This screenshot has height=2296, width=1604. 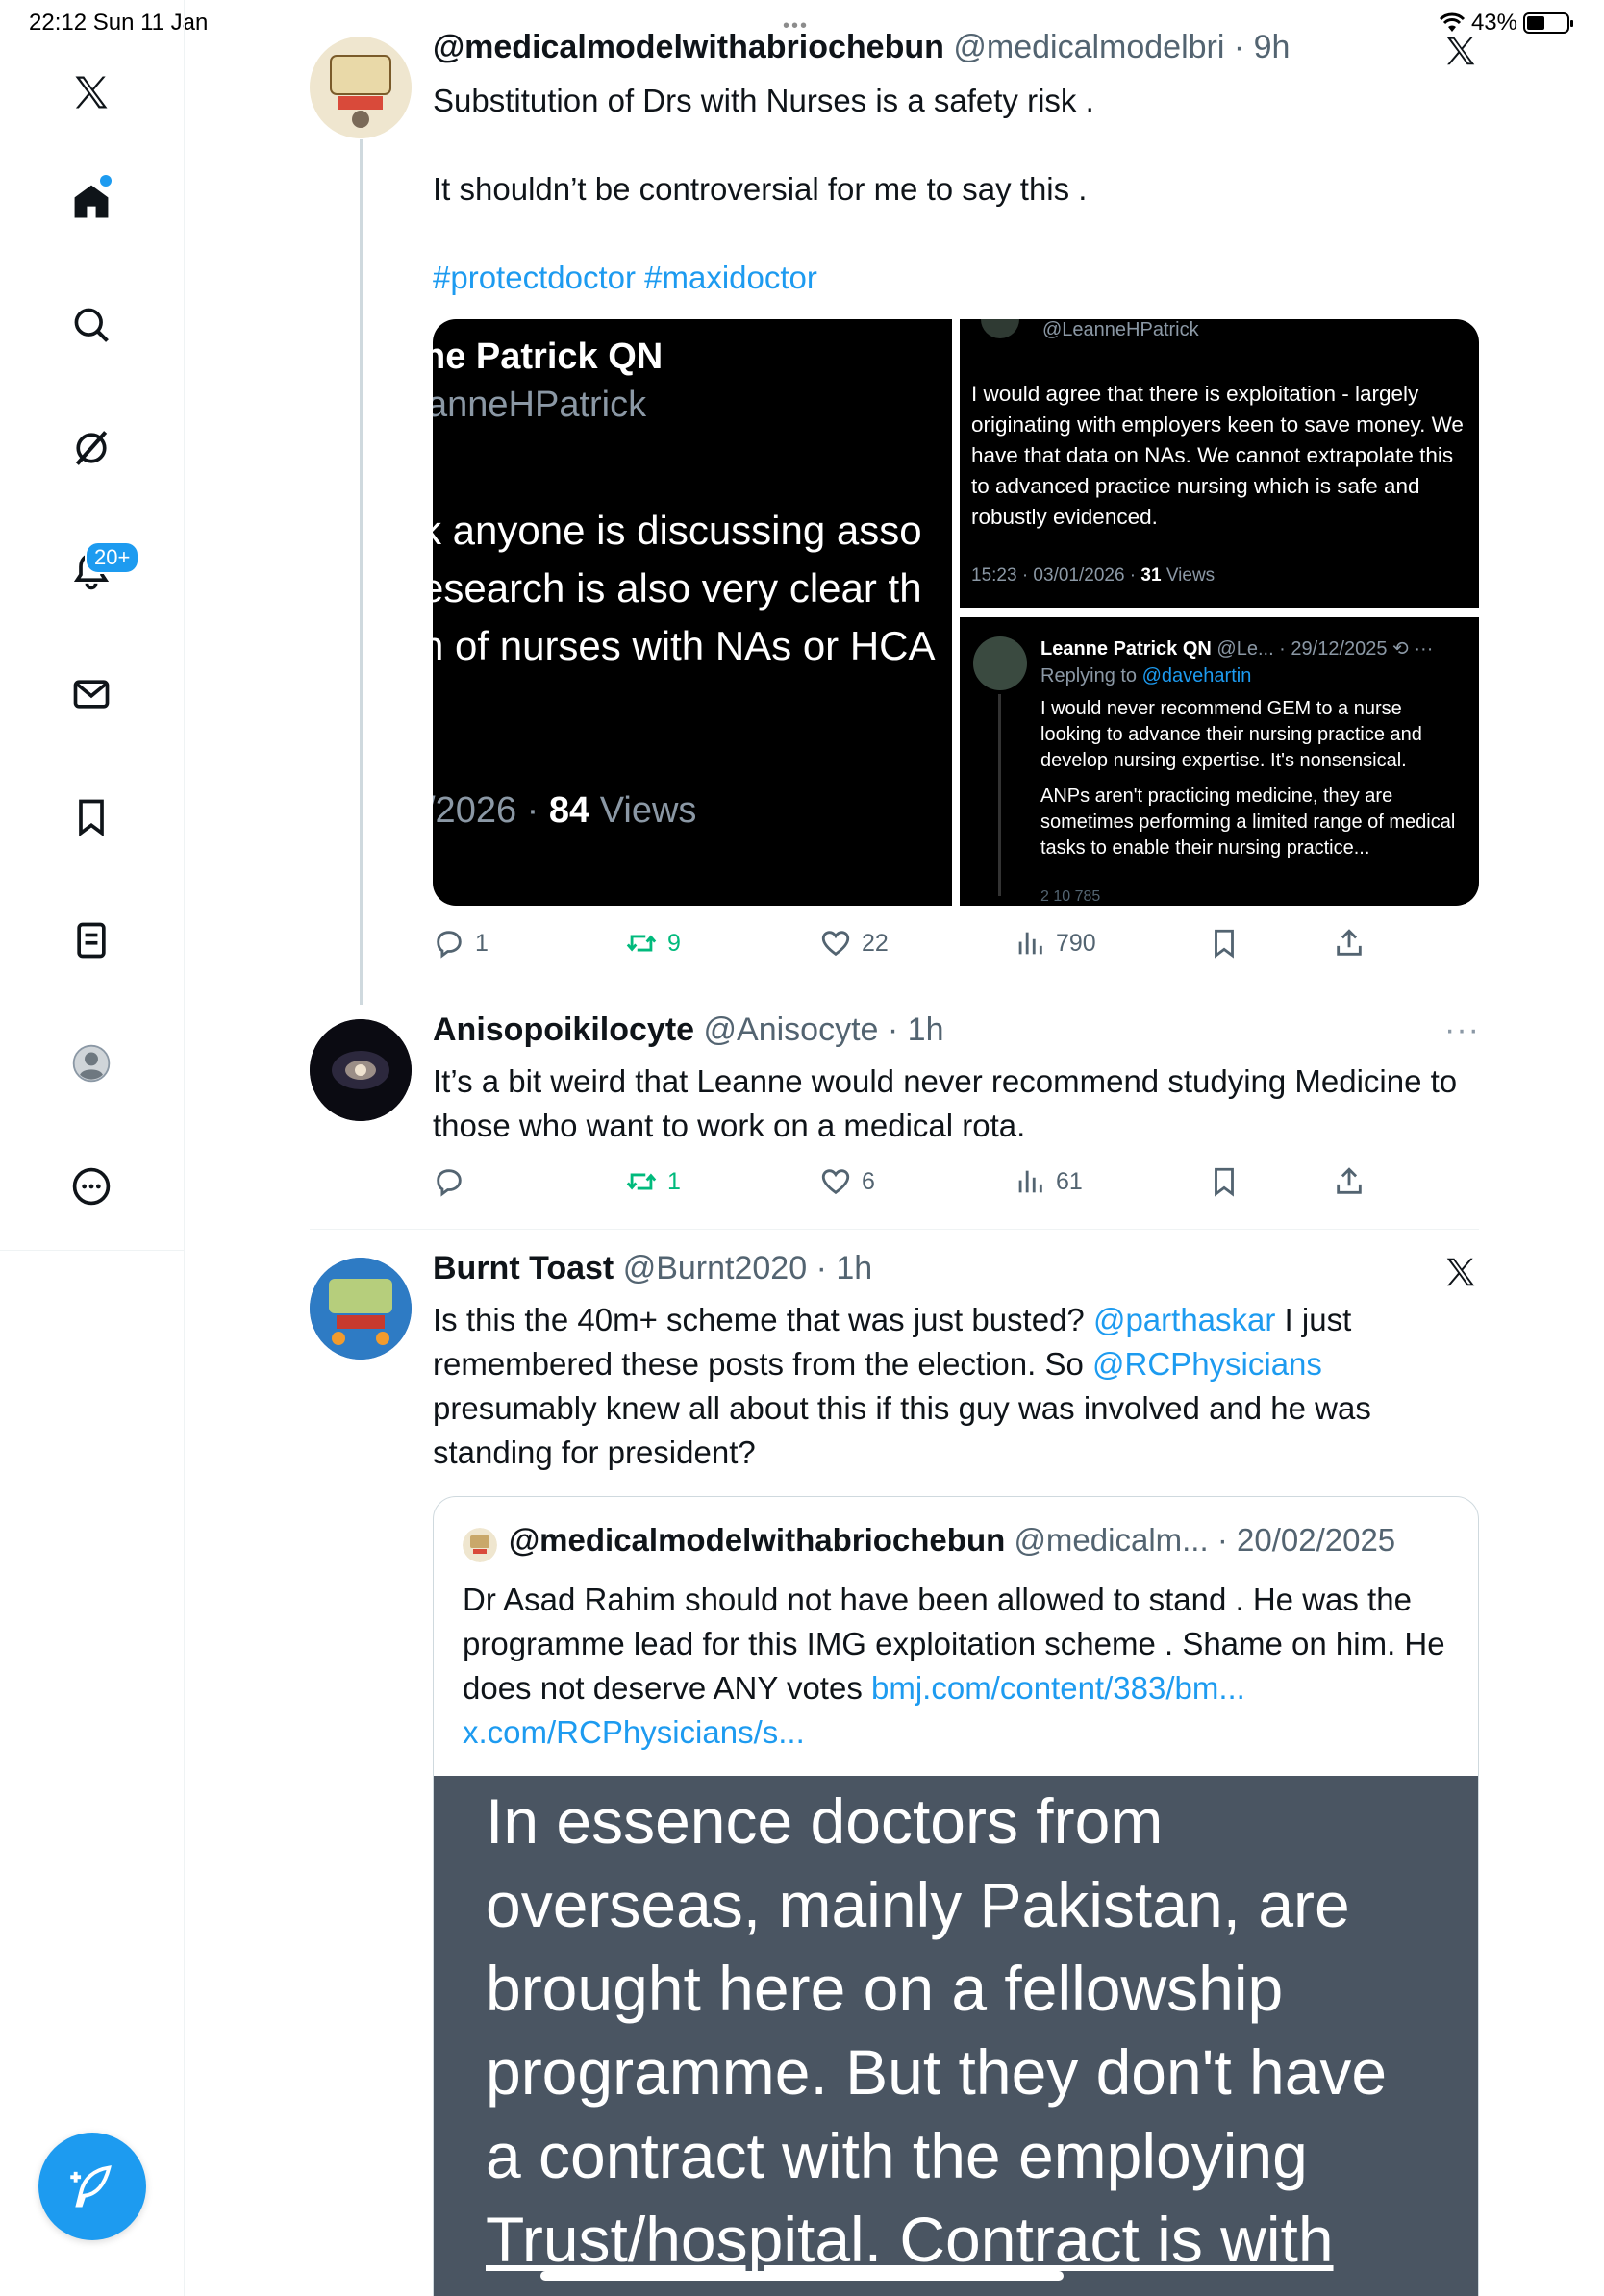 What do you see at coordinates (1126, 649) in the screenshot?
I see `media-br-name: Leanne Patrick QN` at bounding box center [1126, 649].